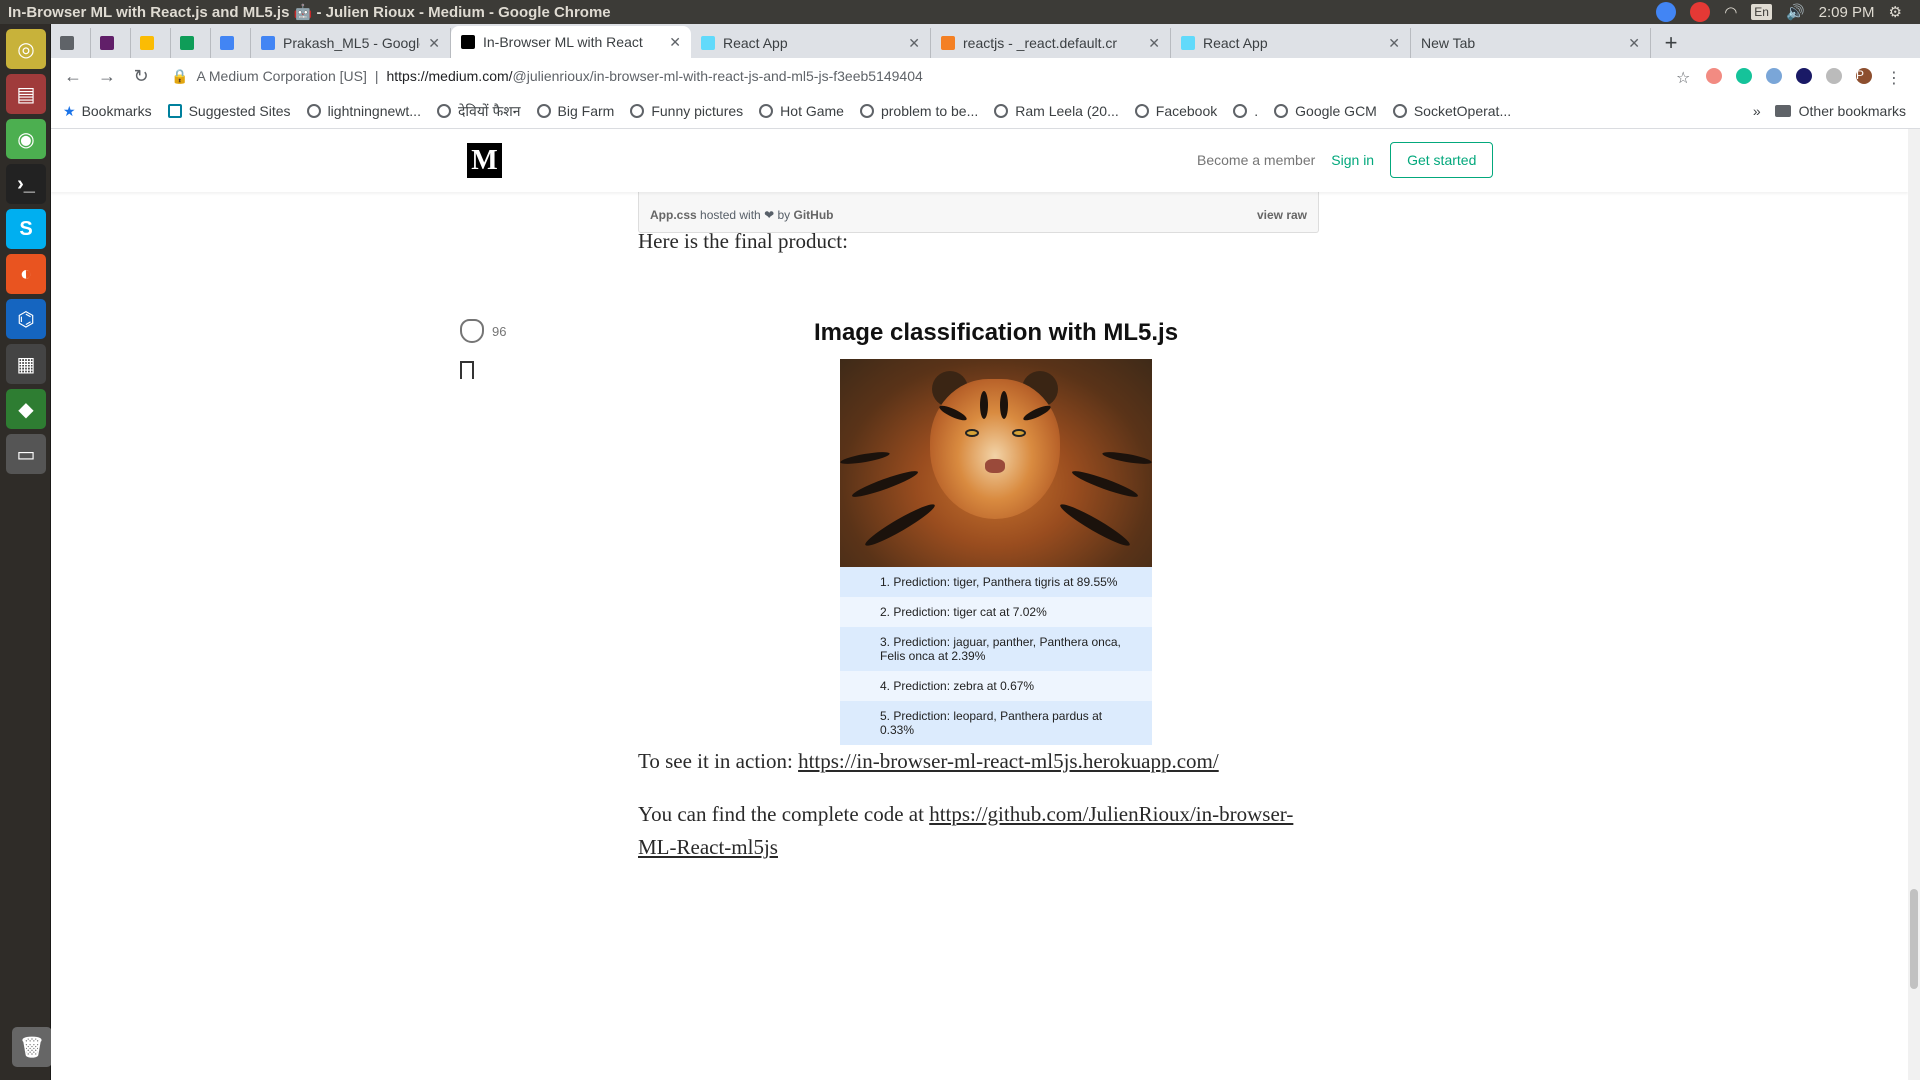 The height and width of the screenshot is (1080, 1920). What do you see at coordinates (231, 43) in the screenshot?
I see `tab-pinned-docs` at bounding box center [231, 43].